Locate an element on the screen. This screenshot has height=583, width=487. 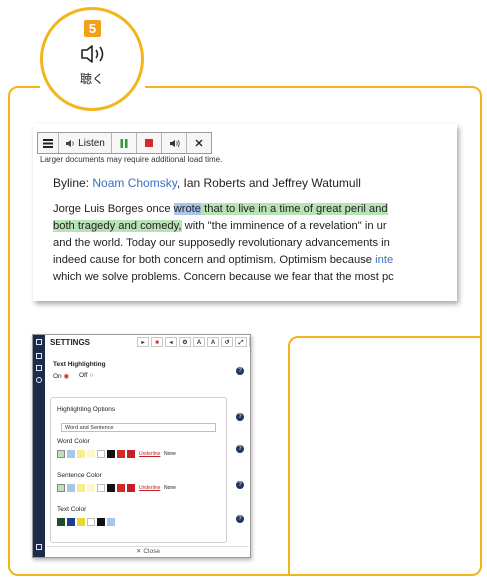
byline-rest: , Ian Roberts and Jeffrey Watumull is located at coordinates (268, 183).